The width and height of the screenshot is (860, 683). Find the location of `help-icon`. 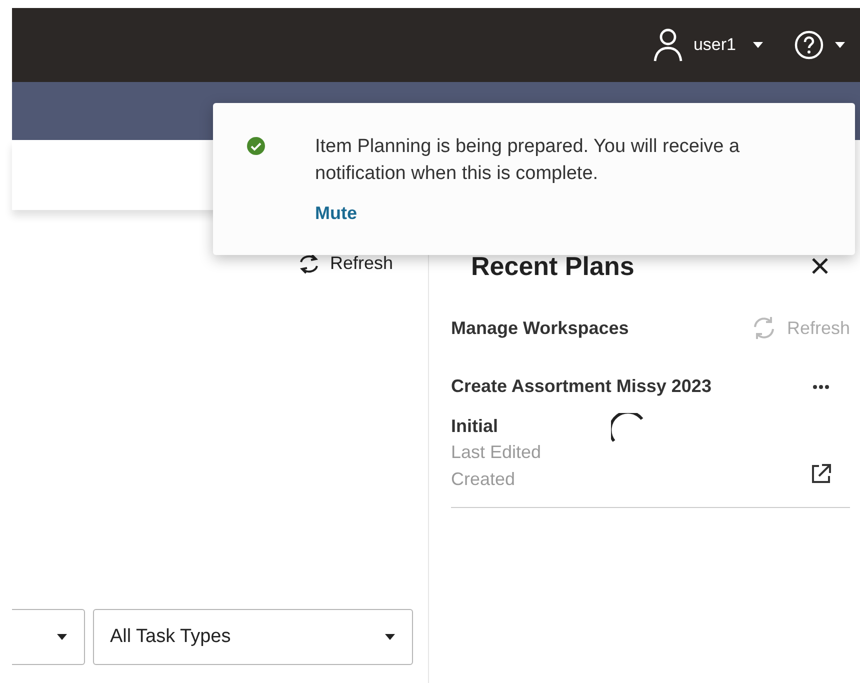

help-icon is located at coordinates (809, 45).